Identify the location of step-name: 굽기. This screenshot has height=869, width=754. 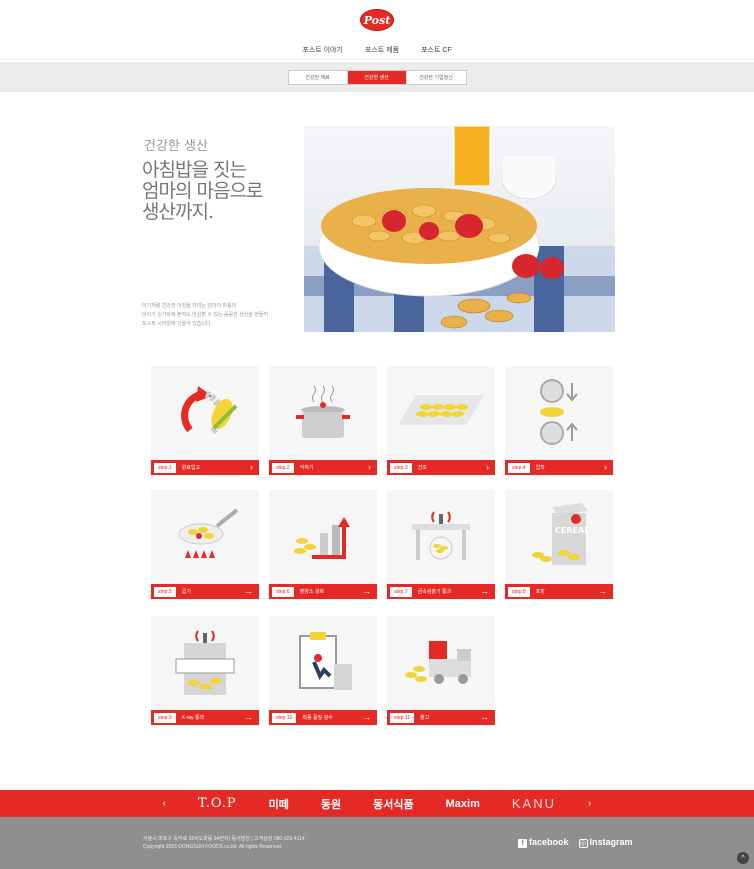
(186, 592).